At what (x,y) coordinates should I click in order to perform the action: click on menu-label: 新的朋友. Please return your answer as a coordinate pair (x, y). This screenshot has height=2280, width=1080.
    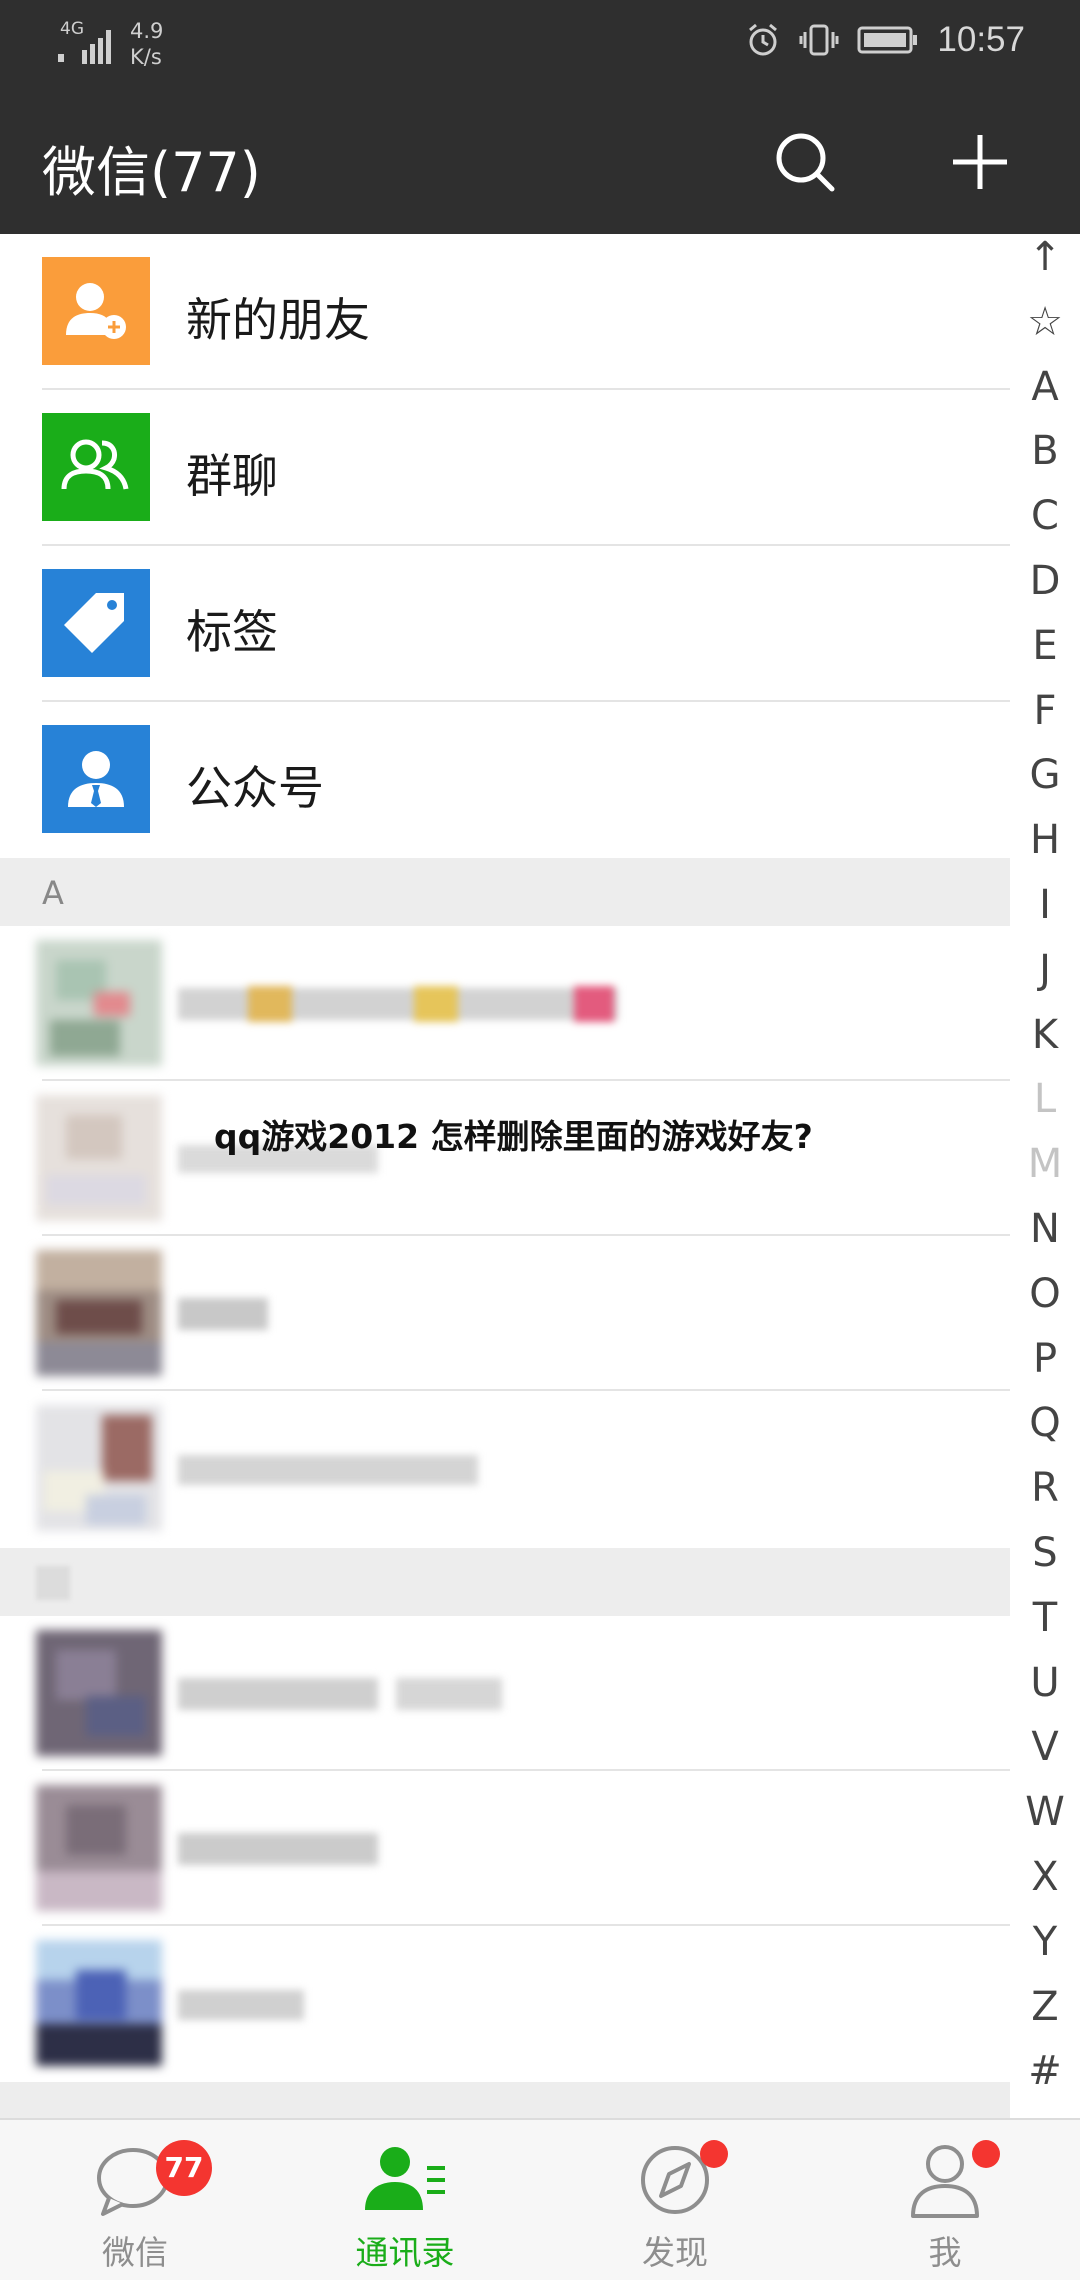
    Looking at the image, I should click on (278, 320).